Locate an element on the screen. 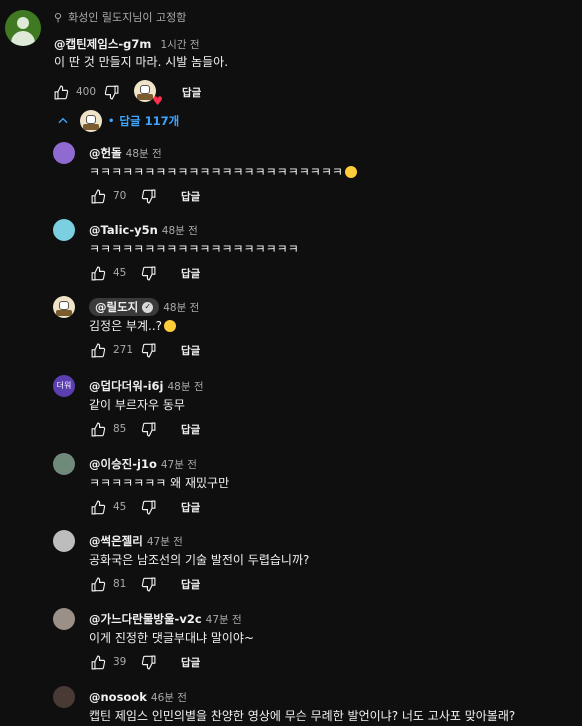 The height and width of the screenshot is (726, 582). reply-header: @Talic-y5n 48분 전 is located at coordinates (143, 228).